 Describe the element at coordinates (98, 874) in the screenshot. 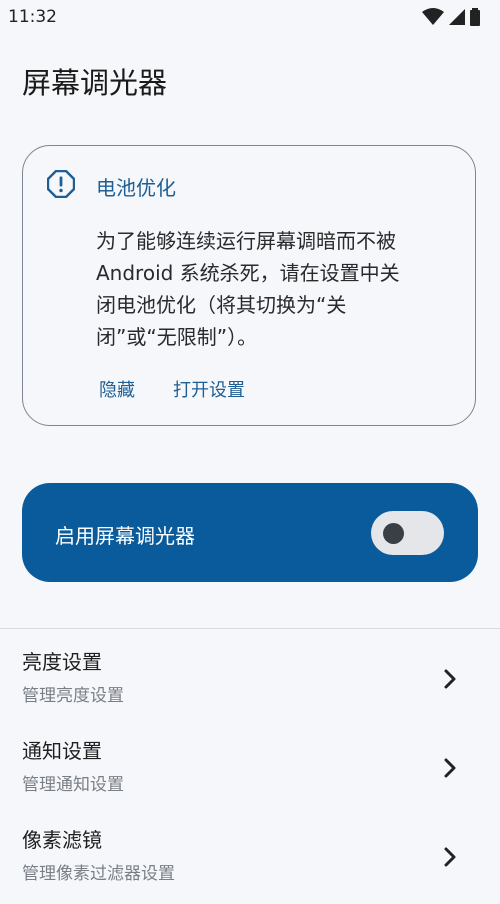

I see `settings-item-subtitle: 管理像素过滤器设置` at that location.